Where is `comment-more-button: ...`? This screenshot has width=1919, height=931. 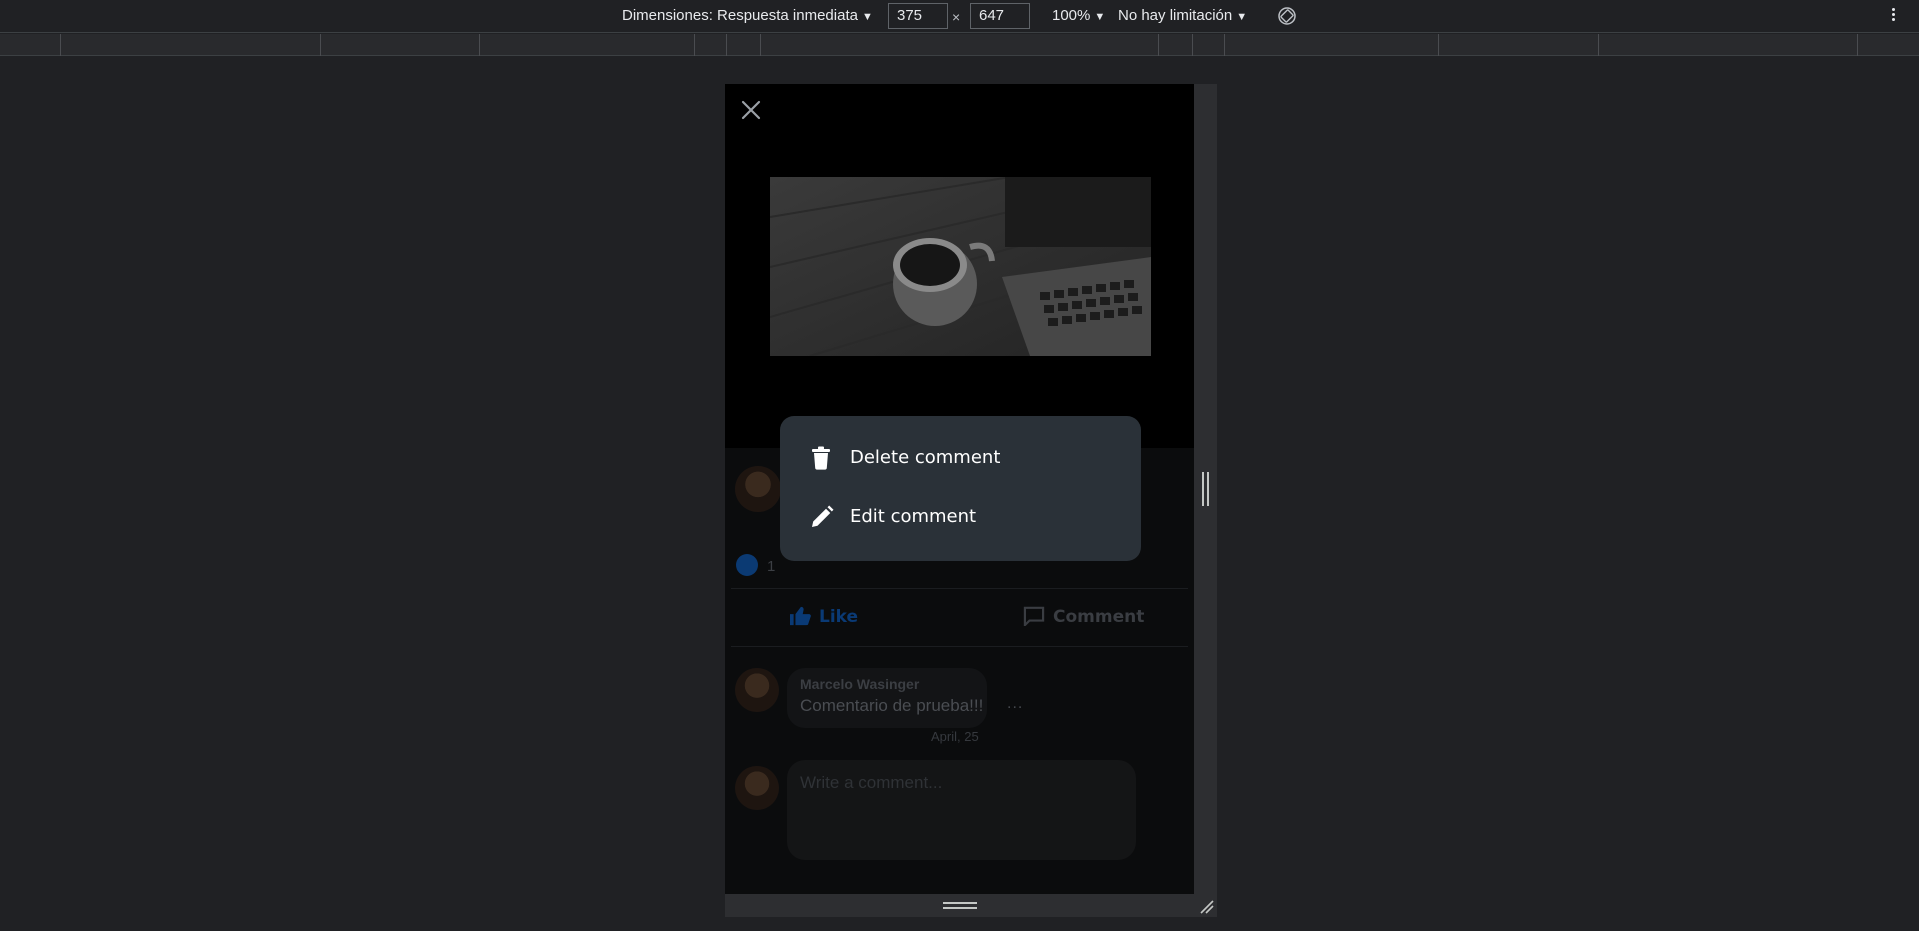 comment-more-button: ... is located at coordinates (1015, 704).